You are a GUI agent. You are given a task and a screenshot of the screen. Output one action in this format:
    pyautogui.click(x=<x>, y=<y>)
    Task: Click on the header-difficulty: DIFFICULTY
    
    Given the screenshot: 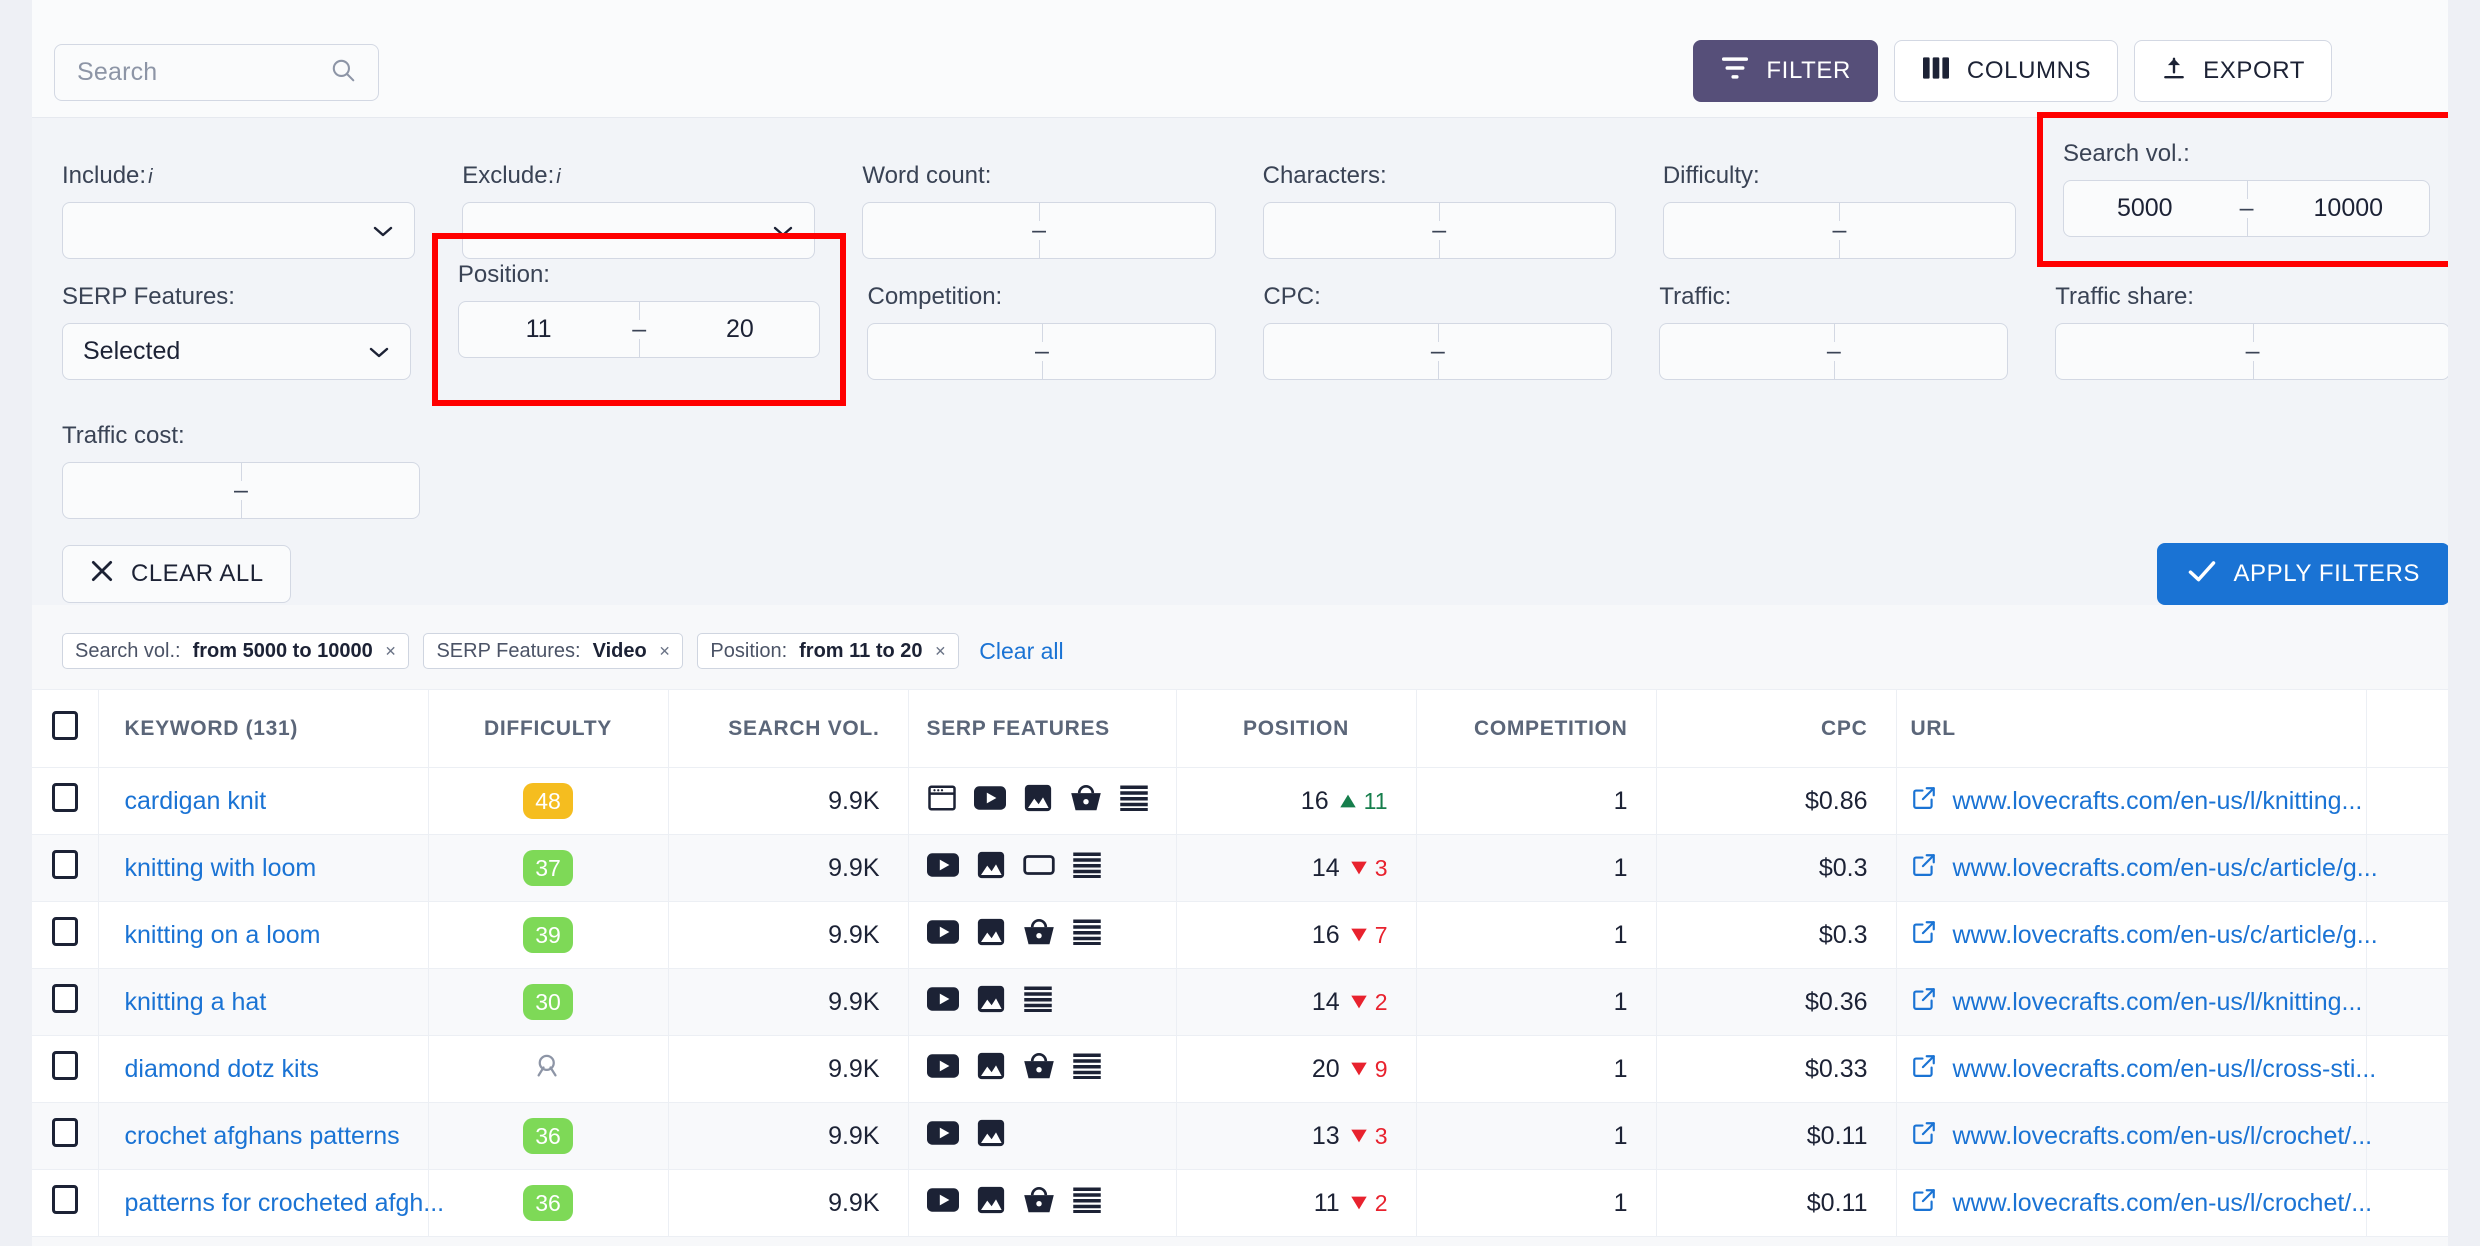 What is the action you would take?
    pyautogui.click(x=548, y=728)
    